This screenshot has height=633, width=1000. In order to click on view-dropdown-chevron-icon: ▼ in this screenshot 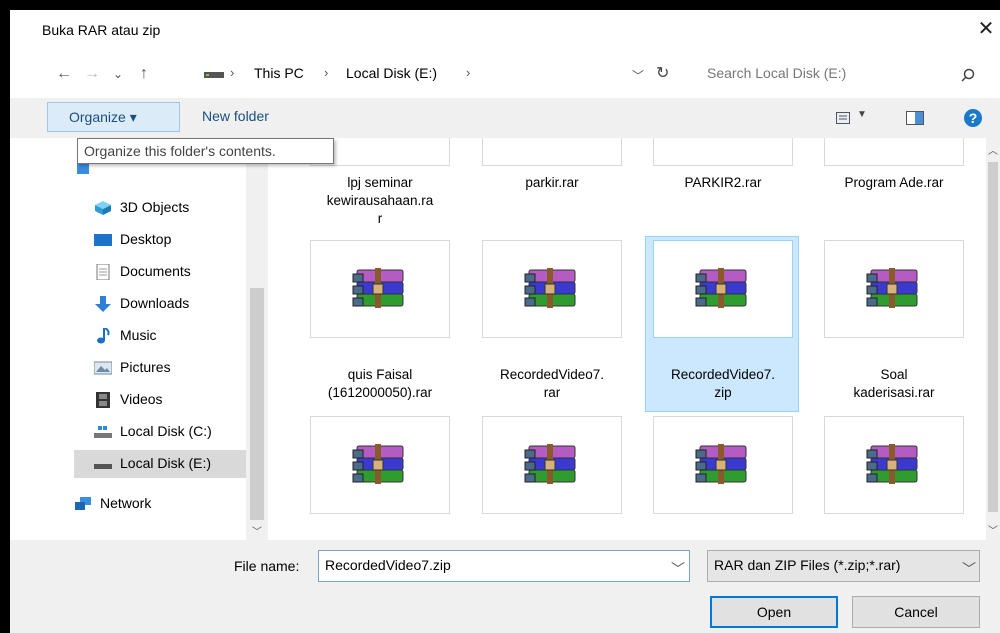, I will do `click(862, 114)`.